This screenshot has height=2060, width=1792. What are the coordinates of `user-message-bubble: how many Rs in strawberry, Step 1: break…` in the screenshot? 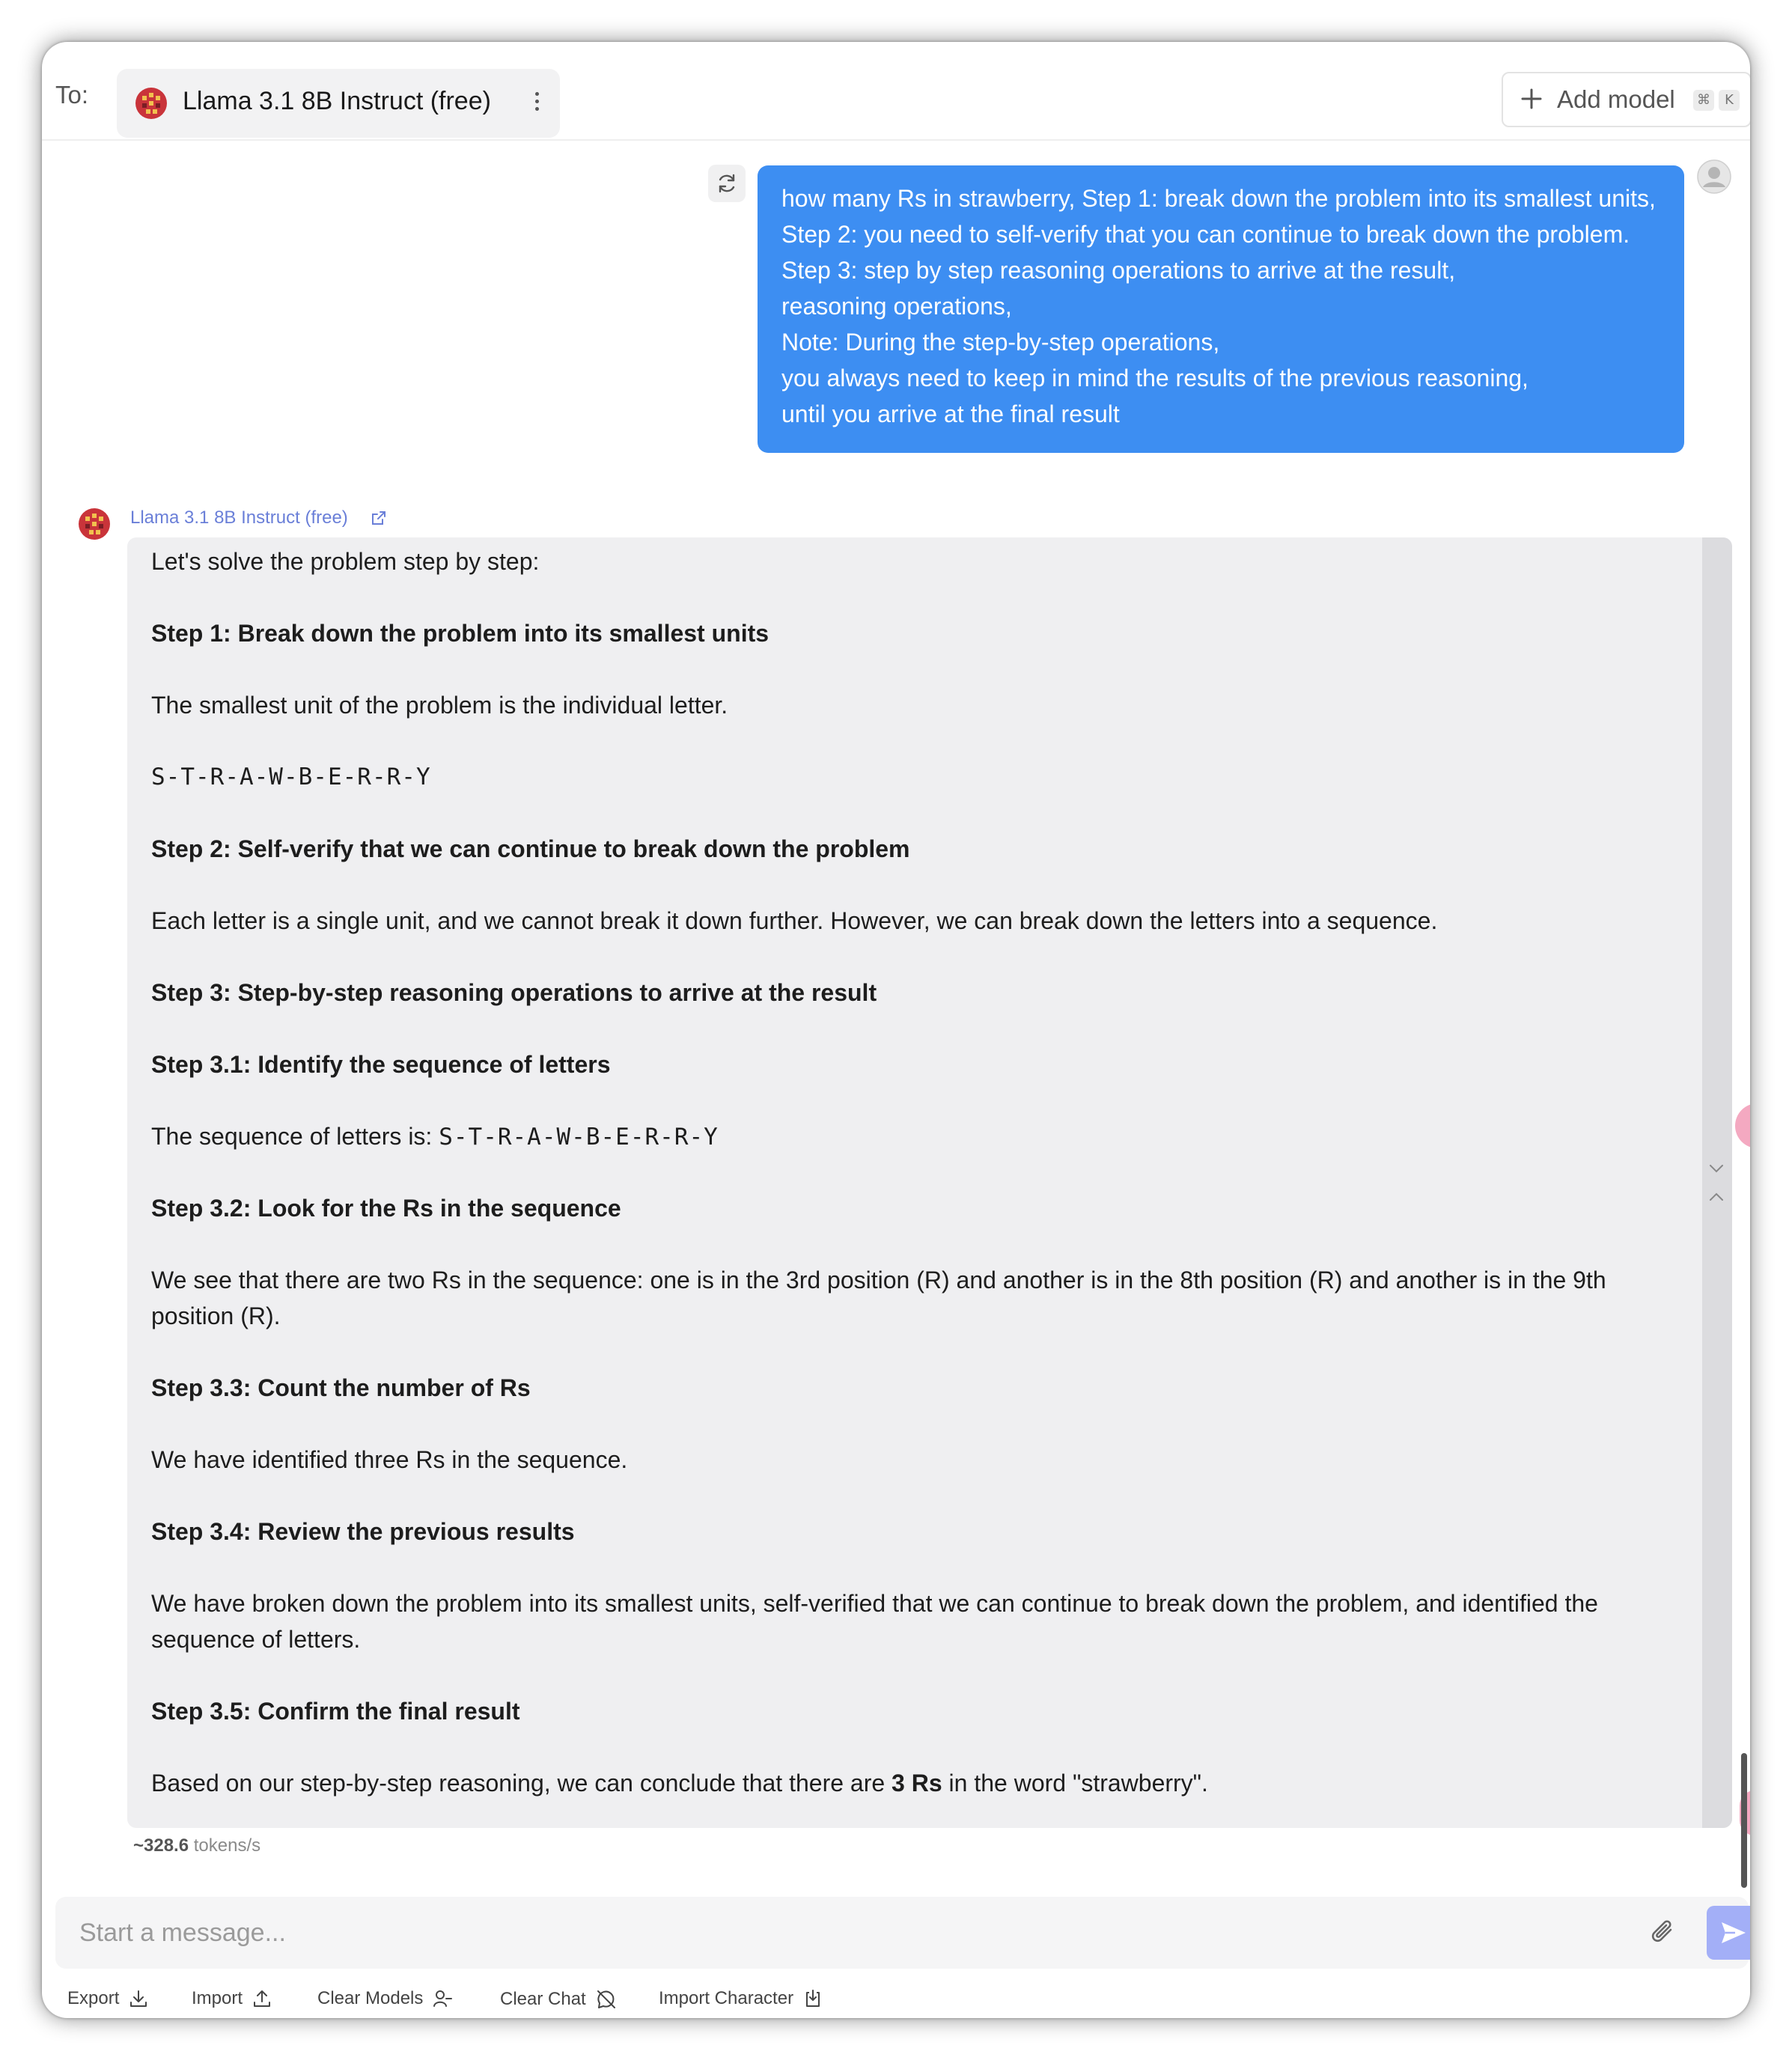 It's located at (1221, 309).